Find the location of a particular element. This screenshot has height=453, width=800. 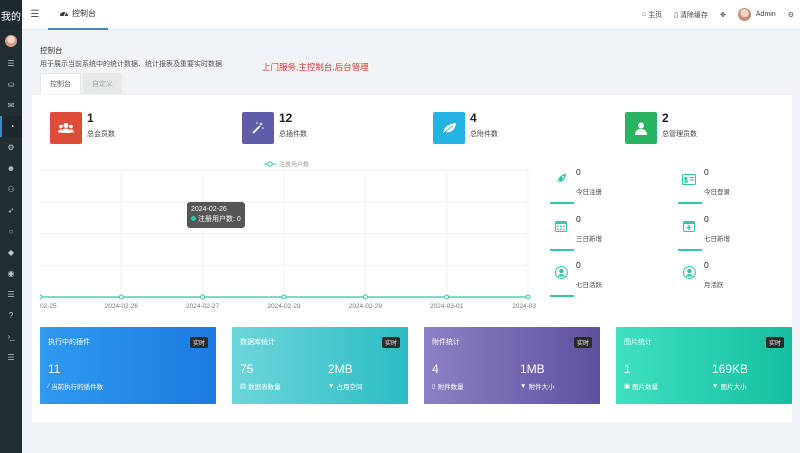

mini-label: 七日活跃 is located at coordinates (589, 285).